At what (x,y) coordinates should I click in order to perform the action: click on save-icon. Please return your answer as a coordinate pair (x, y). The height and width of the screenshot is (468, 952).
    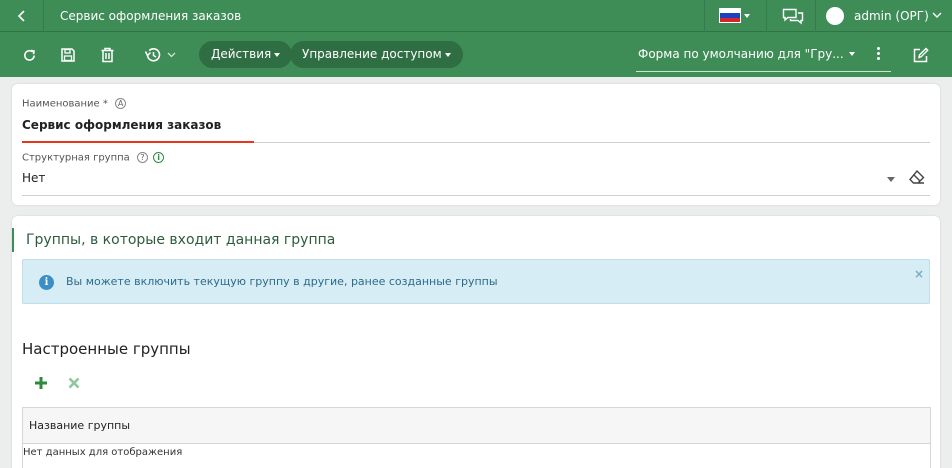
    Looking at the image, I should click on (68, 55).